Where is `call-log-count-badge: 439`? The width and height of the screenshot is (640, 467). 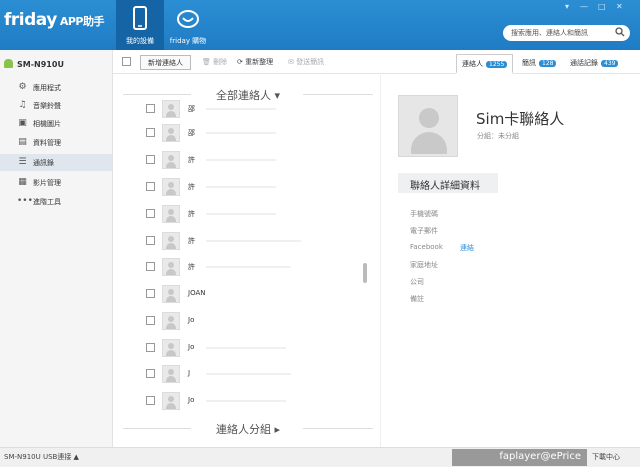 call-log-count-badge: 439 is located at coordinates (610, 63).